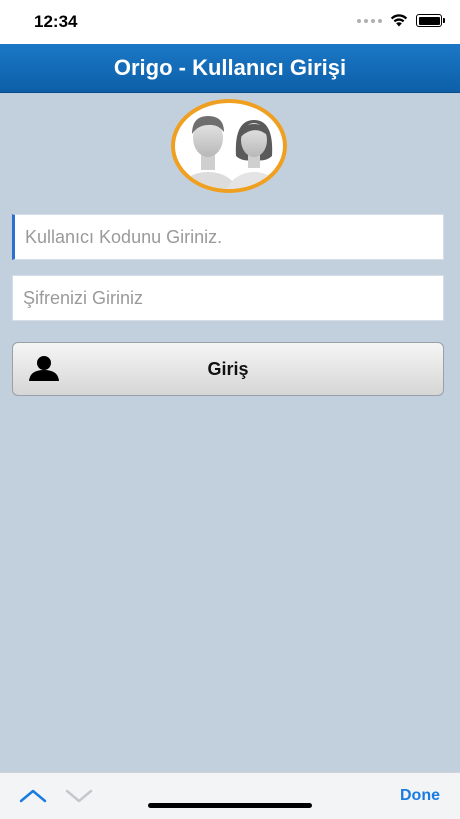 The image size is (460, 819). Describe the element at coordinates (230, 22) in the screenshot. I see `status-bar: 12:34` at that location.